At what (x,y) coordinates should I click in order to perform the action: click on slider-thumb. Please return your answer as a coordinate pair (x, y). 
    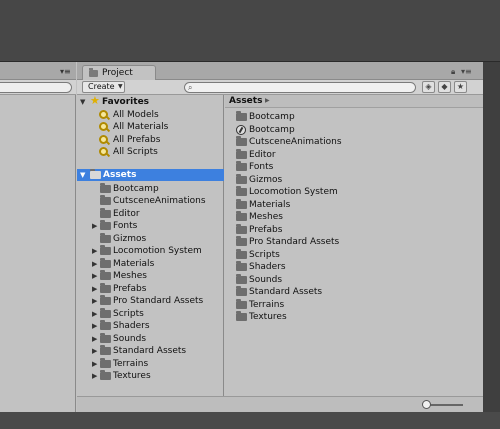
    Looking at the image, I should click on (426, 404).